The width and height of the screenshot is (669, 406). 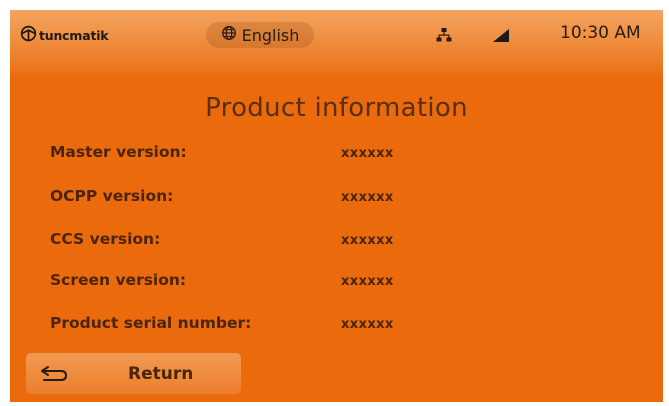 I want to click on return-arrow-icon, so click(x=55, y=374).